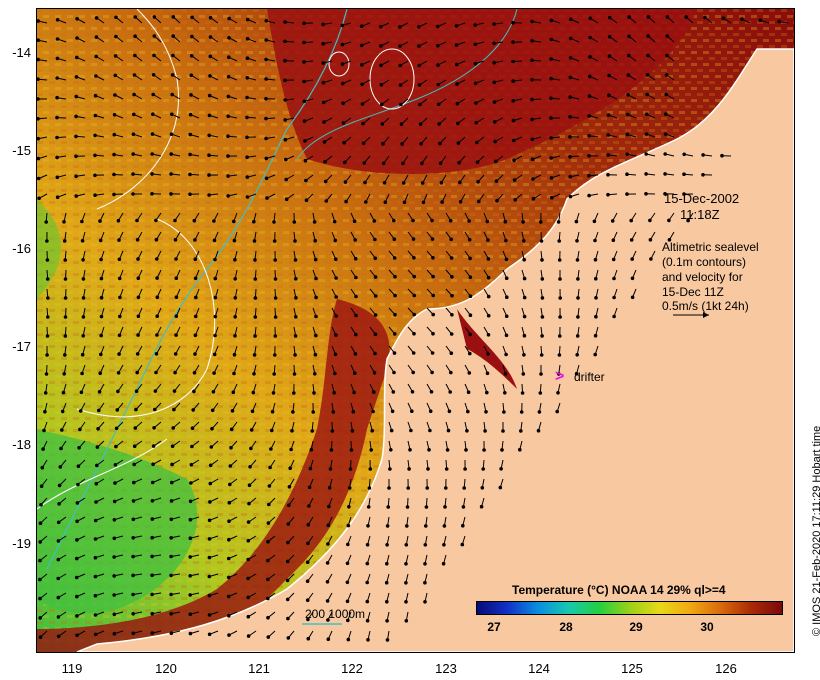  What do you see at coordinates (352, 668) in the screenshot?
I see `x-tick: 122` at bounding box center [352, 668].